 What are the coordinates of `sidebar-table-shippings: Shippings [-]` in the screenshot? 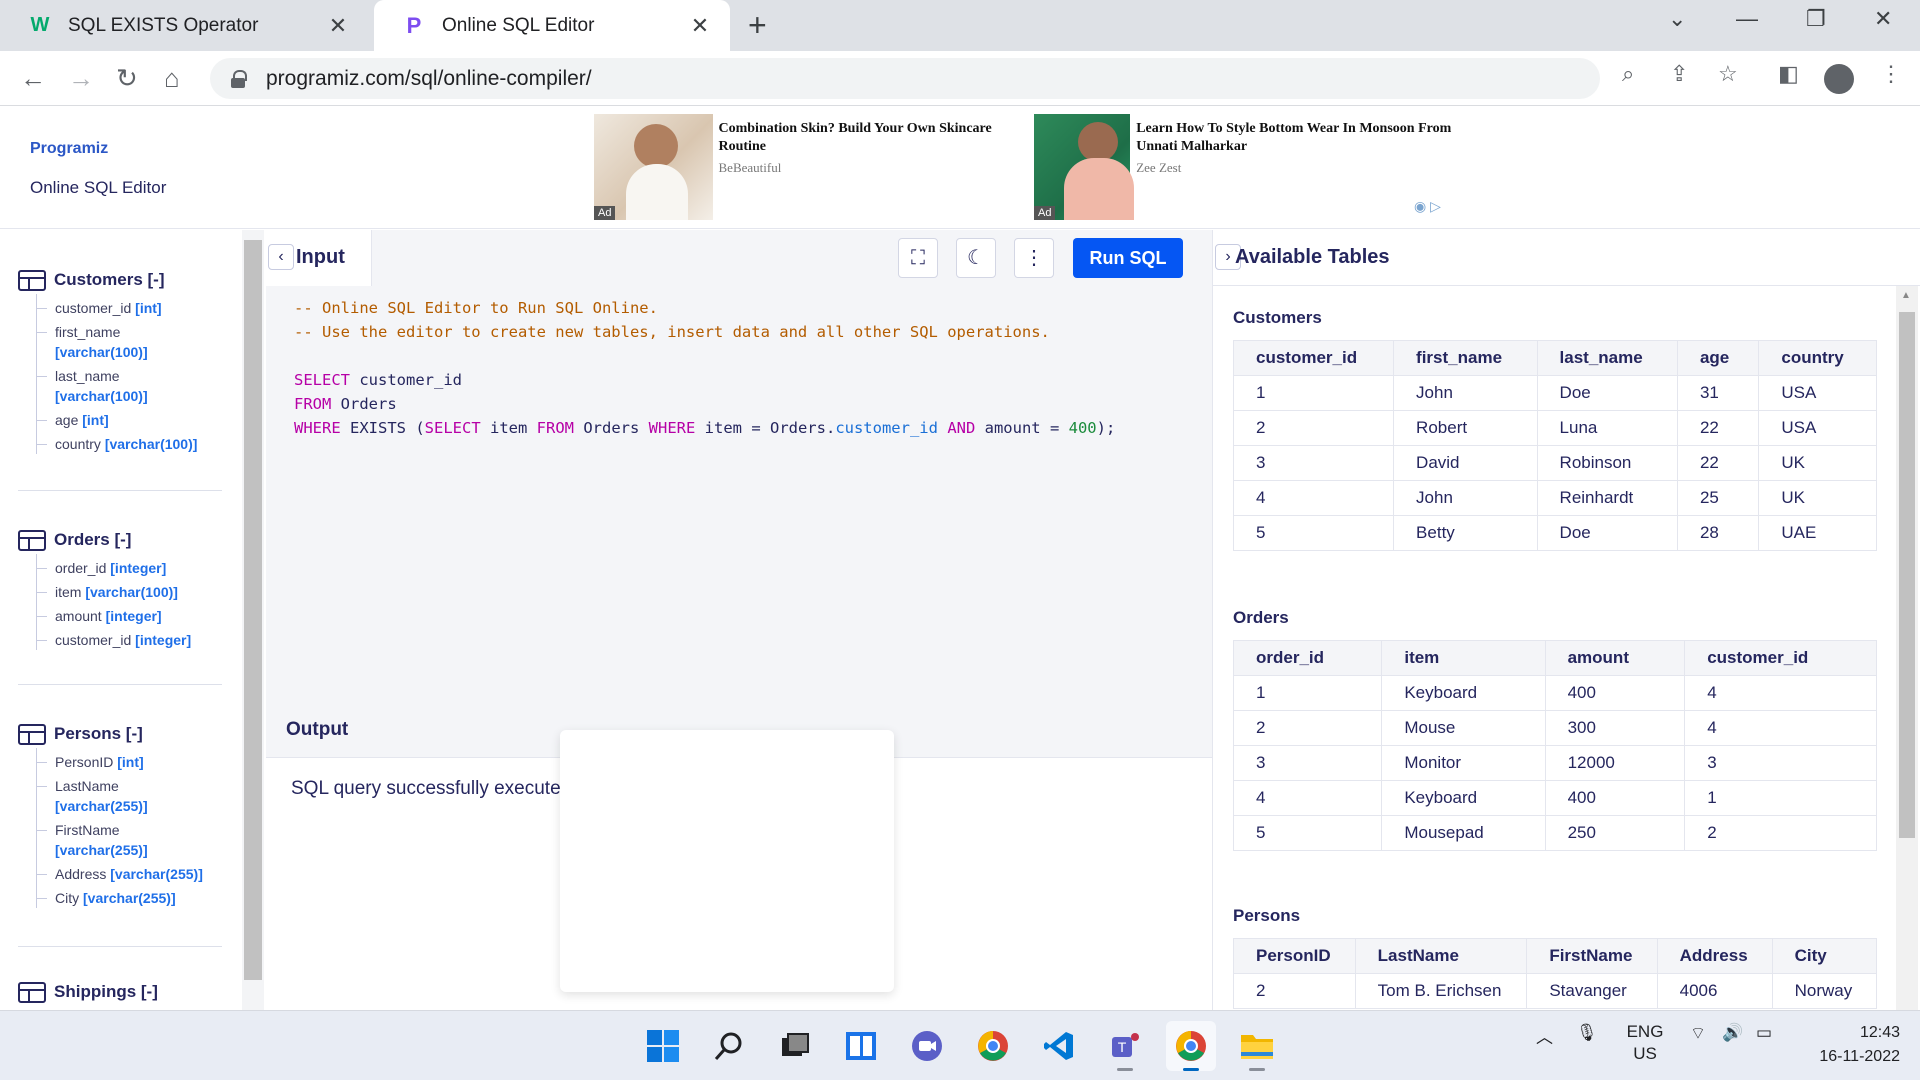 It's located at (120, 992).